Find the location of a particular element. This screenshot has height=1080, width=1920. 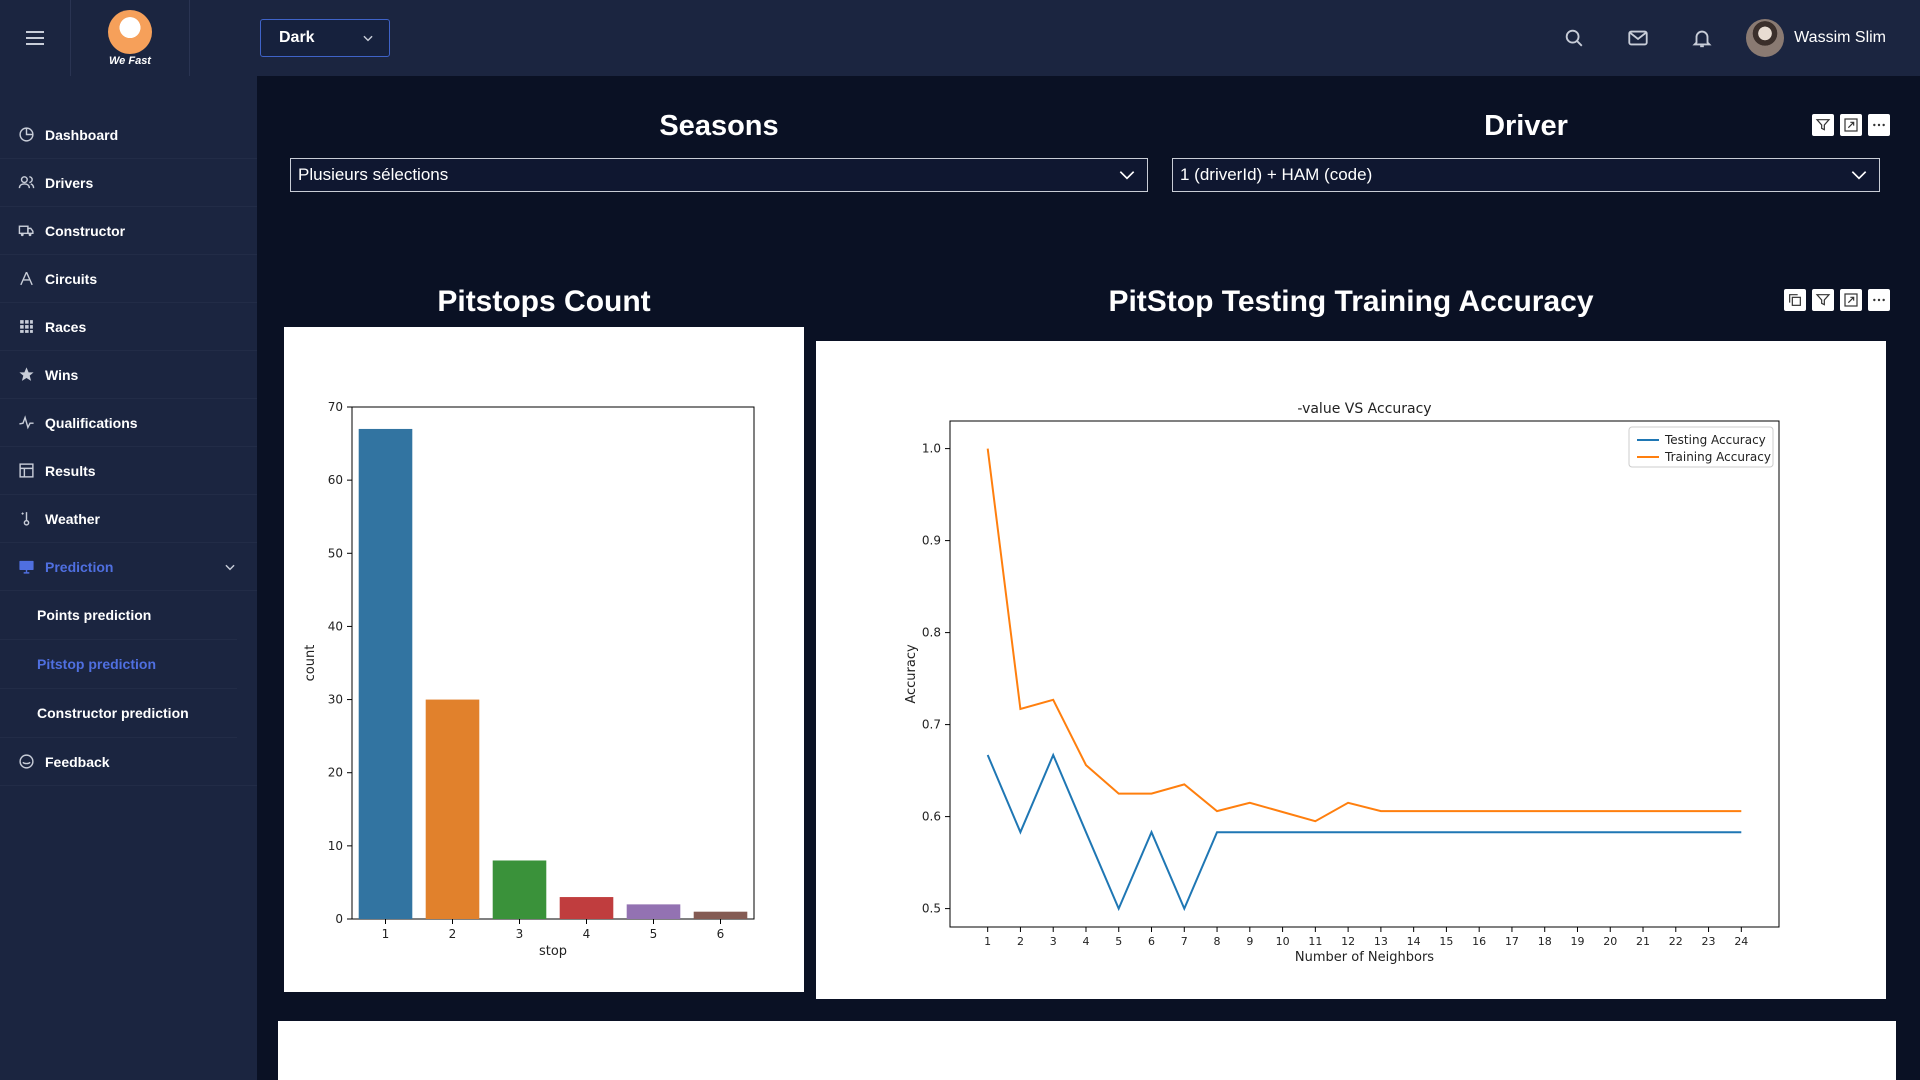

y-tick-label: 0.7 is located at coordinates (931, 725).